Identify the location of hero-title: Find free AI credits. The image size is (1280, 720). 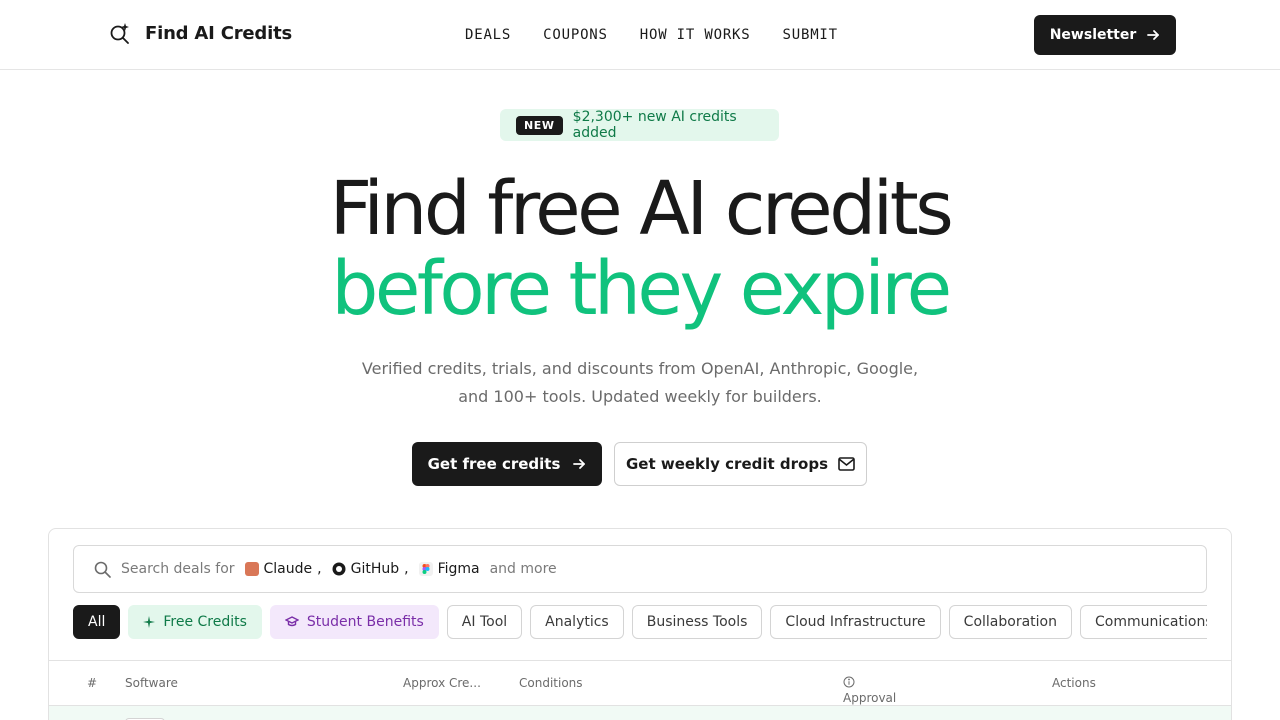
(641, 209).